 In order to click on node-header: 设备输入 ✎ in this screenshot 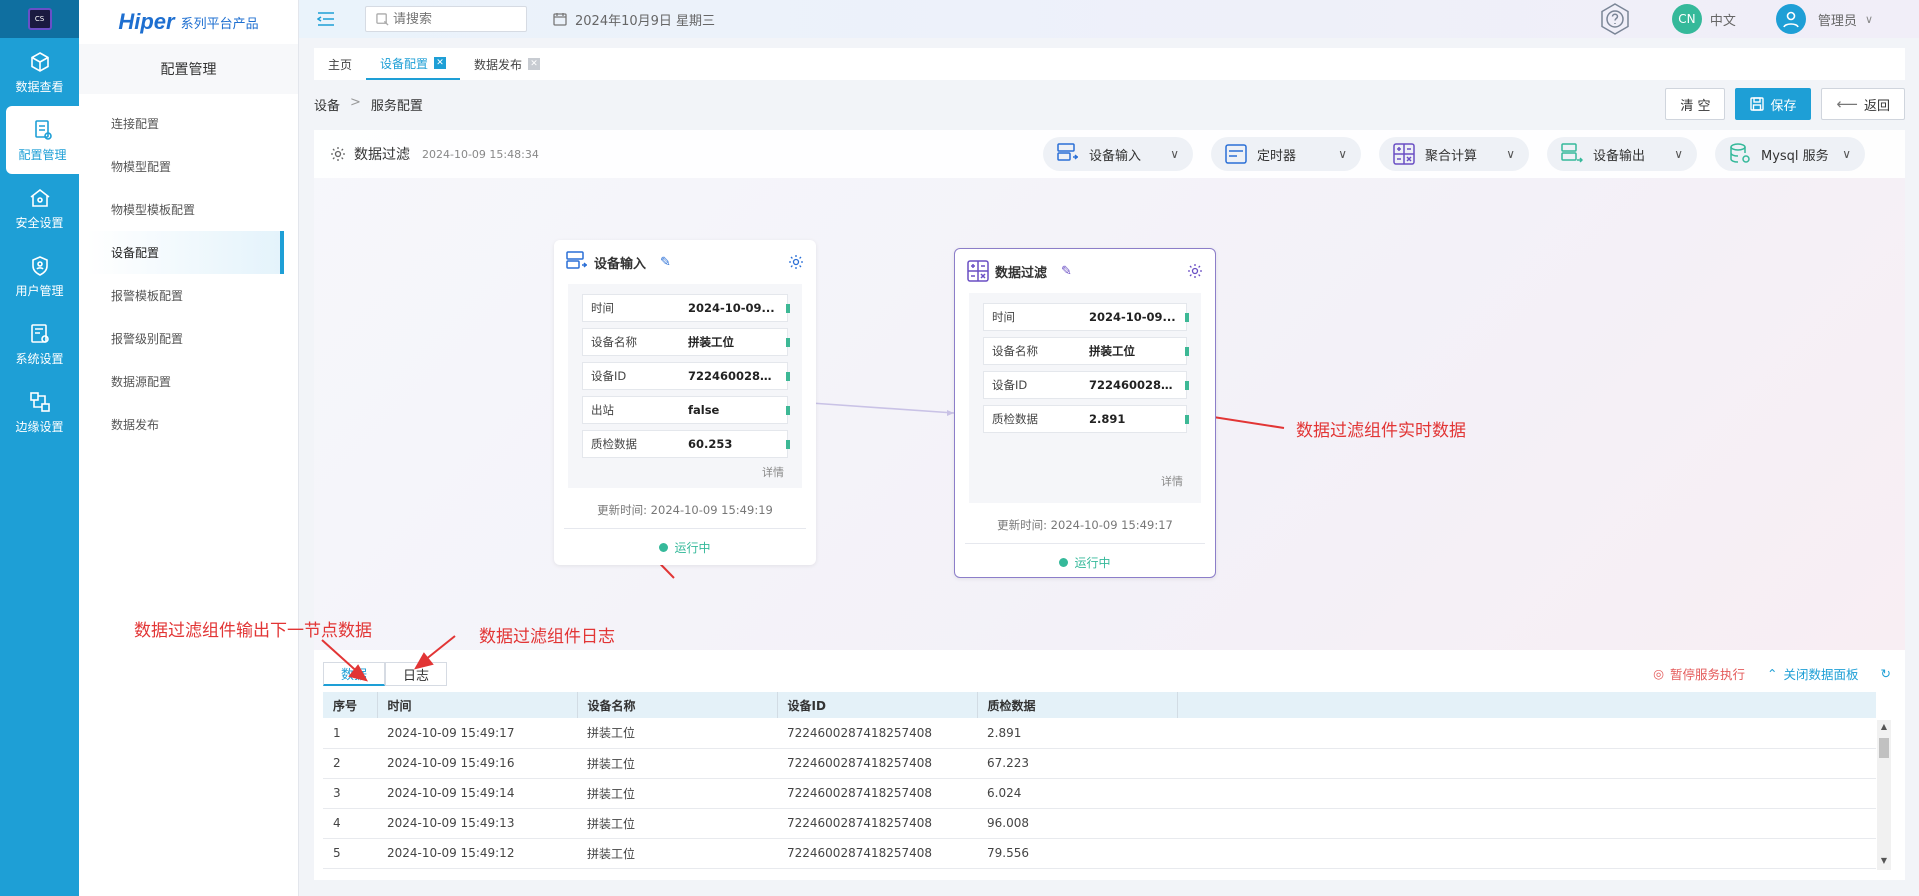, I will do `click(685, 262)`.